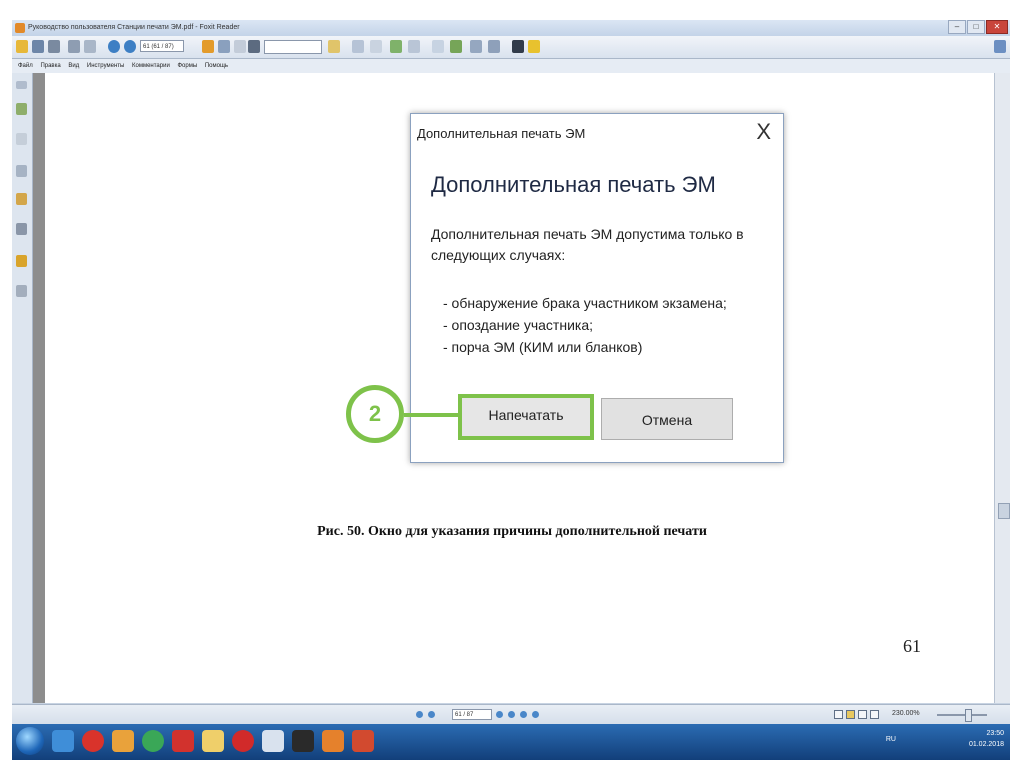 The width and height of the screenshot is (1024, 767). What do you see at coordinates (21, 199) in the screenshot?
I see `comments-icon` at bounding box center [21, 199].